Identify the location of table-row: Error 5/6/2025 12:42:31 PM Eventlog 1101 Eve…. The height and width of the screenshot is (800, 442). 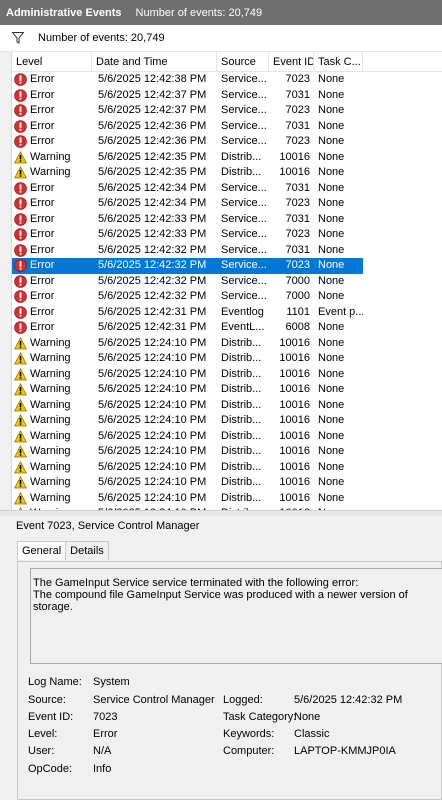
(187, 313).